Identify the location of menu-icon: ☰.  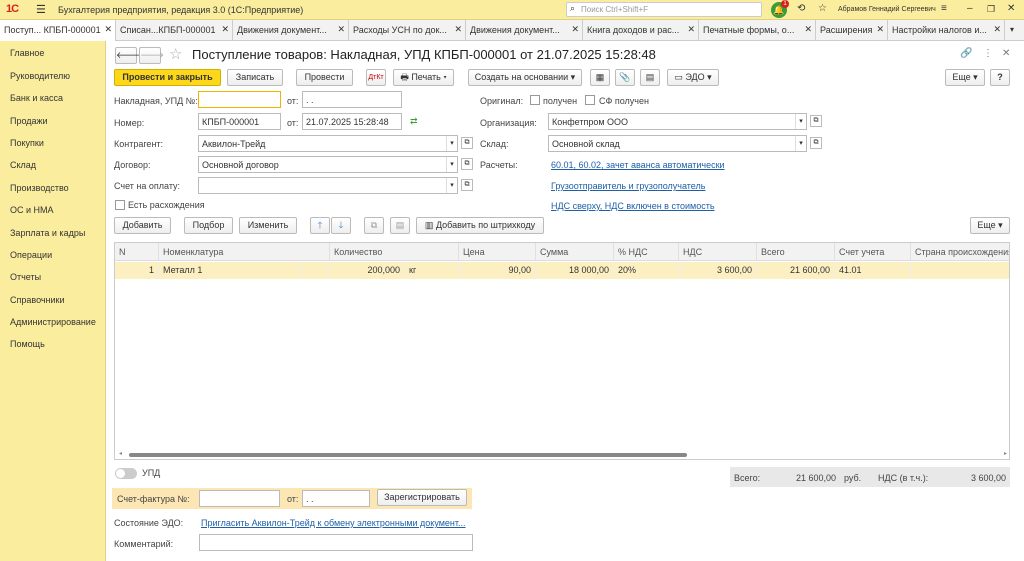
(41, 9).